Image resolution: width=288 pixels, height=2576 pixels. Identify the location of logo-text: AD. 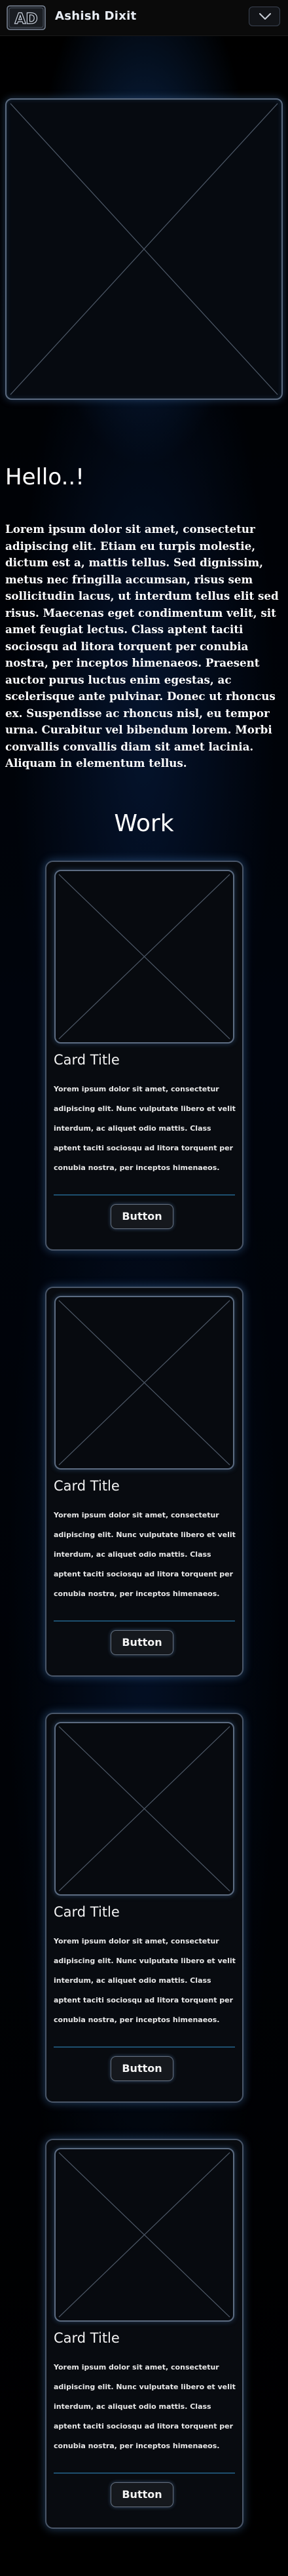
(25, 19).